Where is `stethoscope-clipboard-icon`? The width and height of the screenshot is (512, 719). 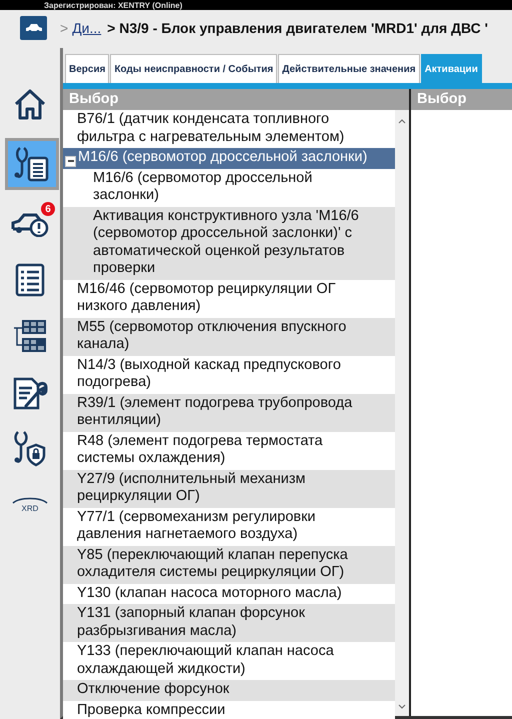 stethoscope-clipboard-icon is located at coordinates (32, 164).